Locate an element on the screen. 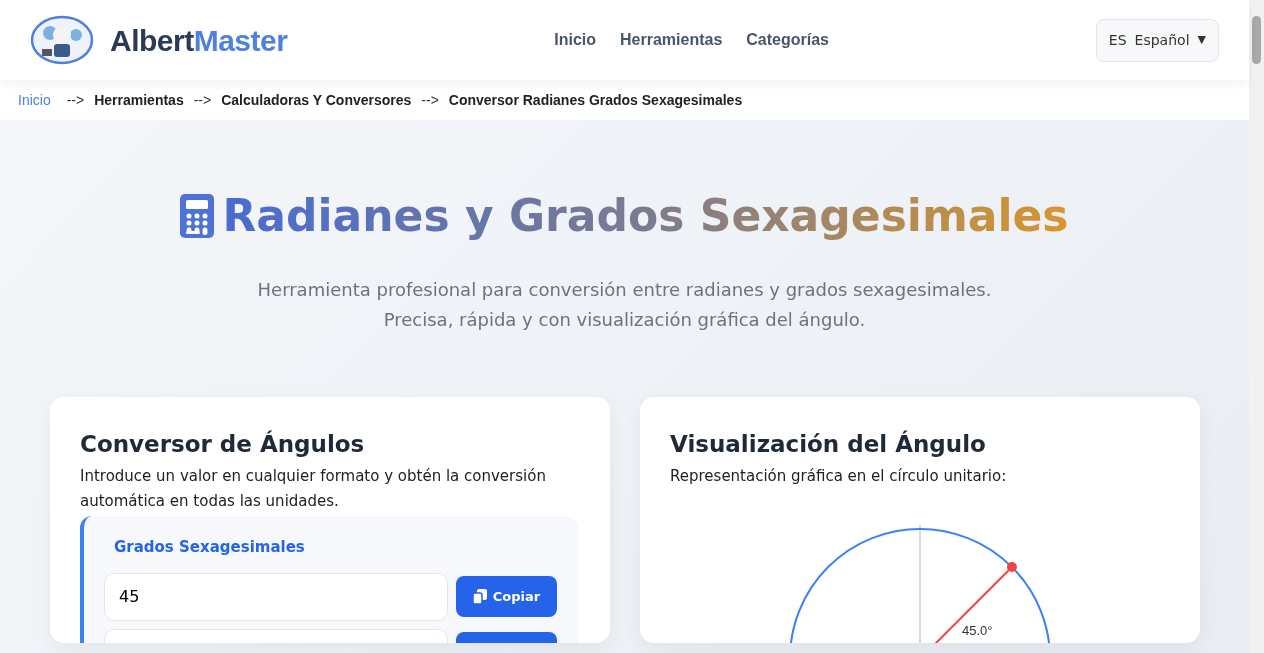 This screenshot has height=653, width=1264. card-title: Conversor de Ángulos is located at coordinates (223, 444).